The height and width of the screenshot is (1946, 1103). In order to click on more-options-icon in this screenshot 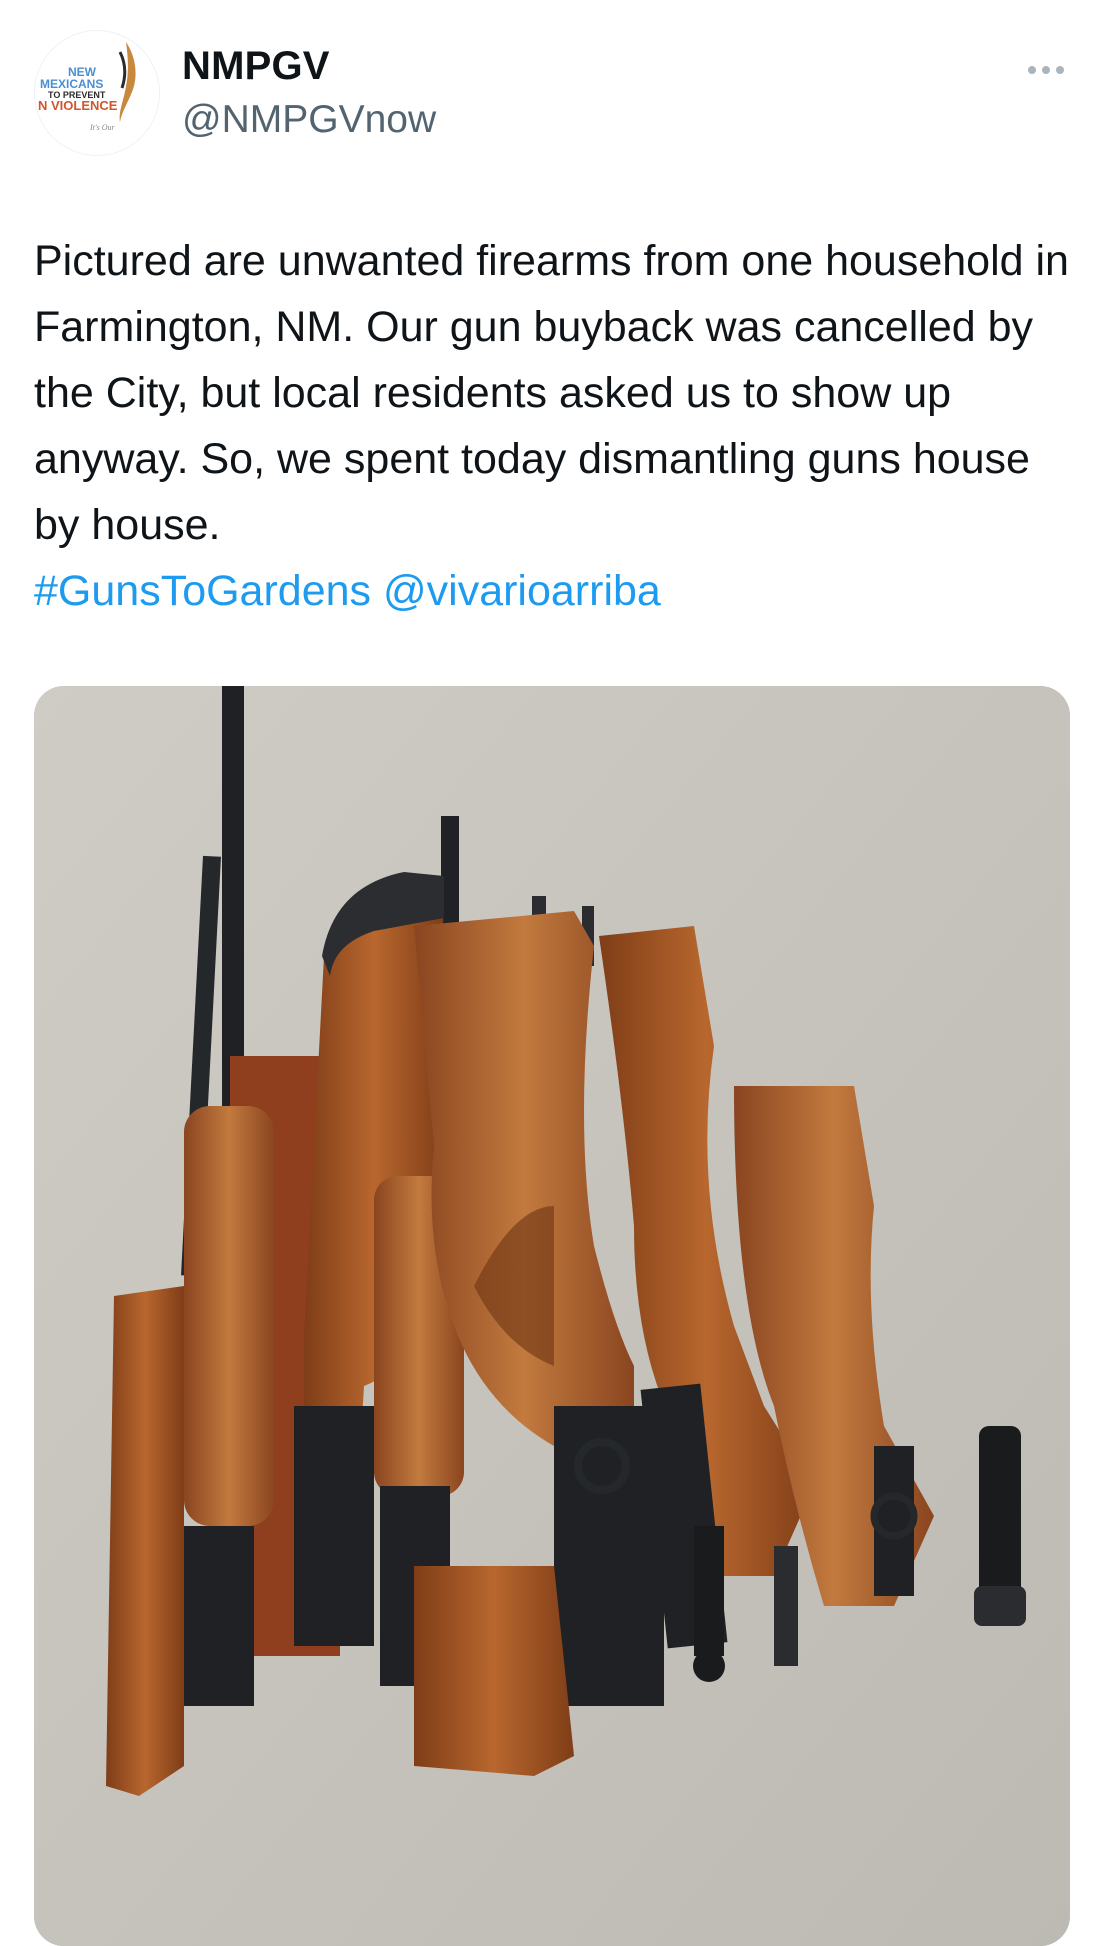, I will do `click(1046, 70)`.